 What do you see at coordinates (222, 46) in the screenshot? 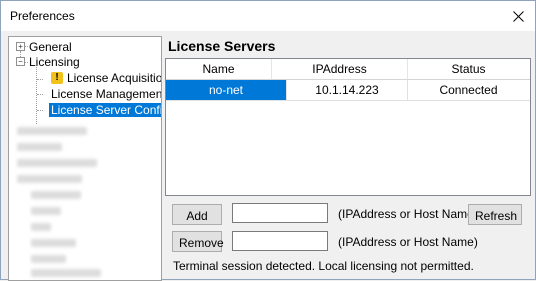
I see `section-title: License Servers` at bounding box center [222, 46].